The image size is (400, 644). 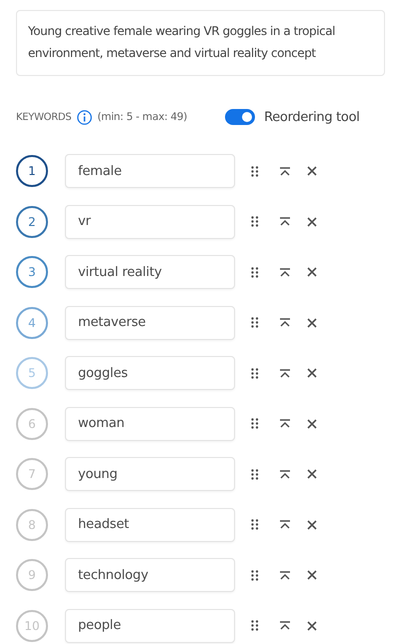 What do you see at coordinates (32, 171) in the screenshot?
I see `keyword-number: 1` at bounding box center [32, 171].